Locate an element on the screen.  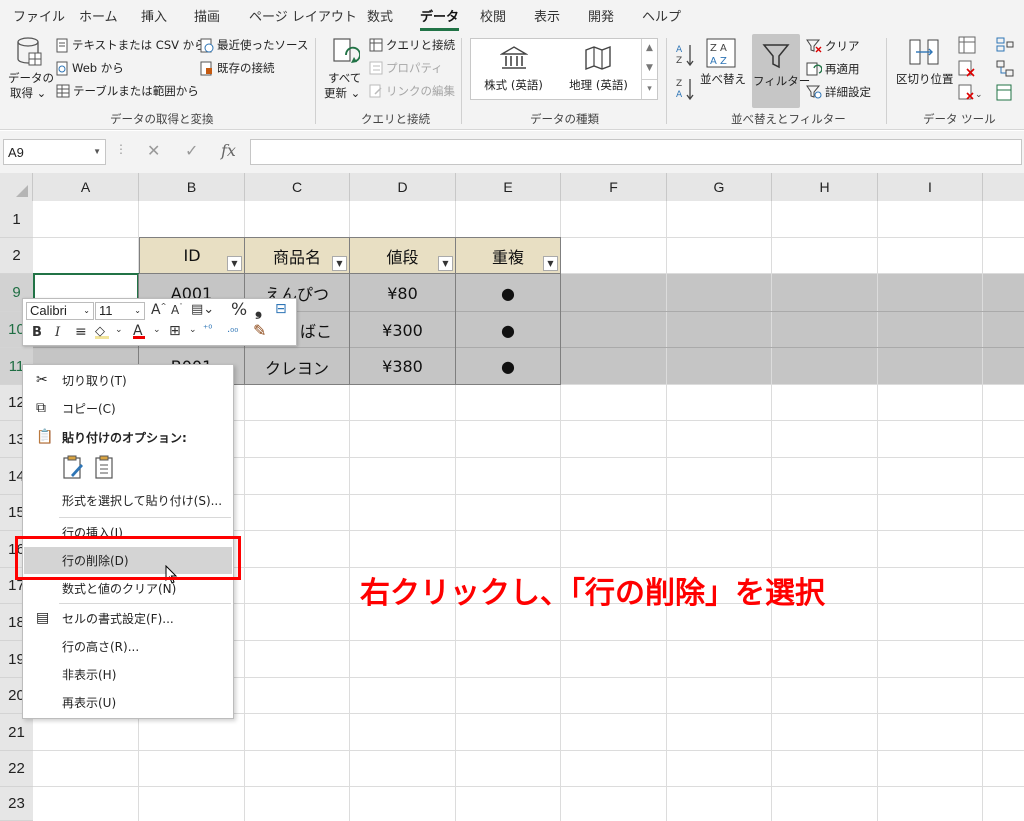
paste-formula-icon is located at coordinates (73, 468).